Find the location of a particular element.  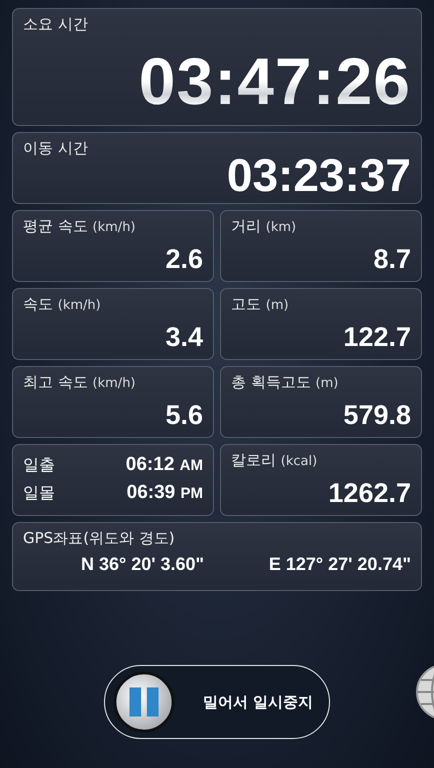

sun-time-value: 06:12 AM is located at coordinates (164, 465).